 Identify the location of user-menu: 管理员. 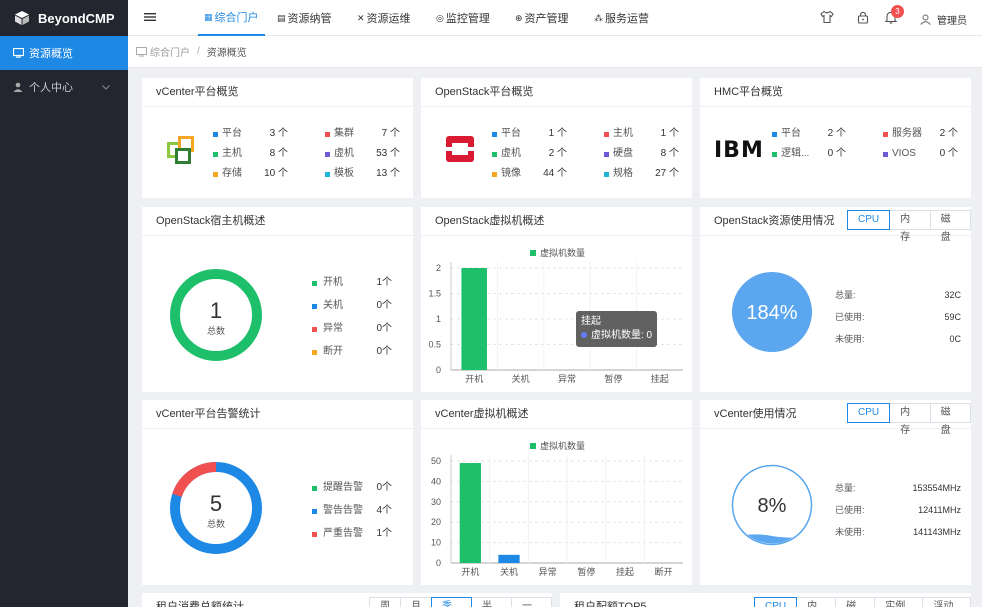
(943, 19).